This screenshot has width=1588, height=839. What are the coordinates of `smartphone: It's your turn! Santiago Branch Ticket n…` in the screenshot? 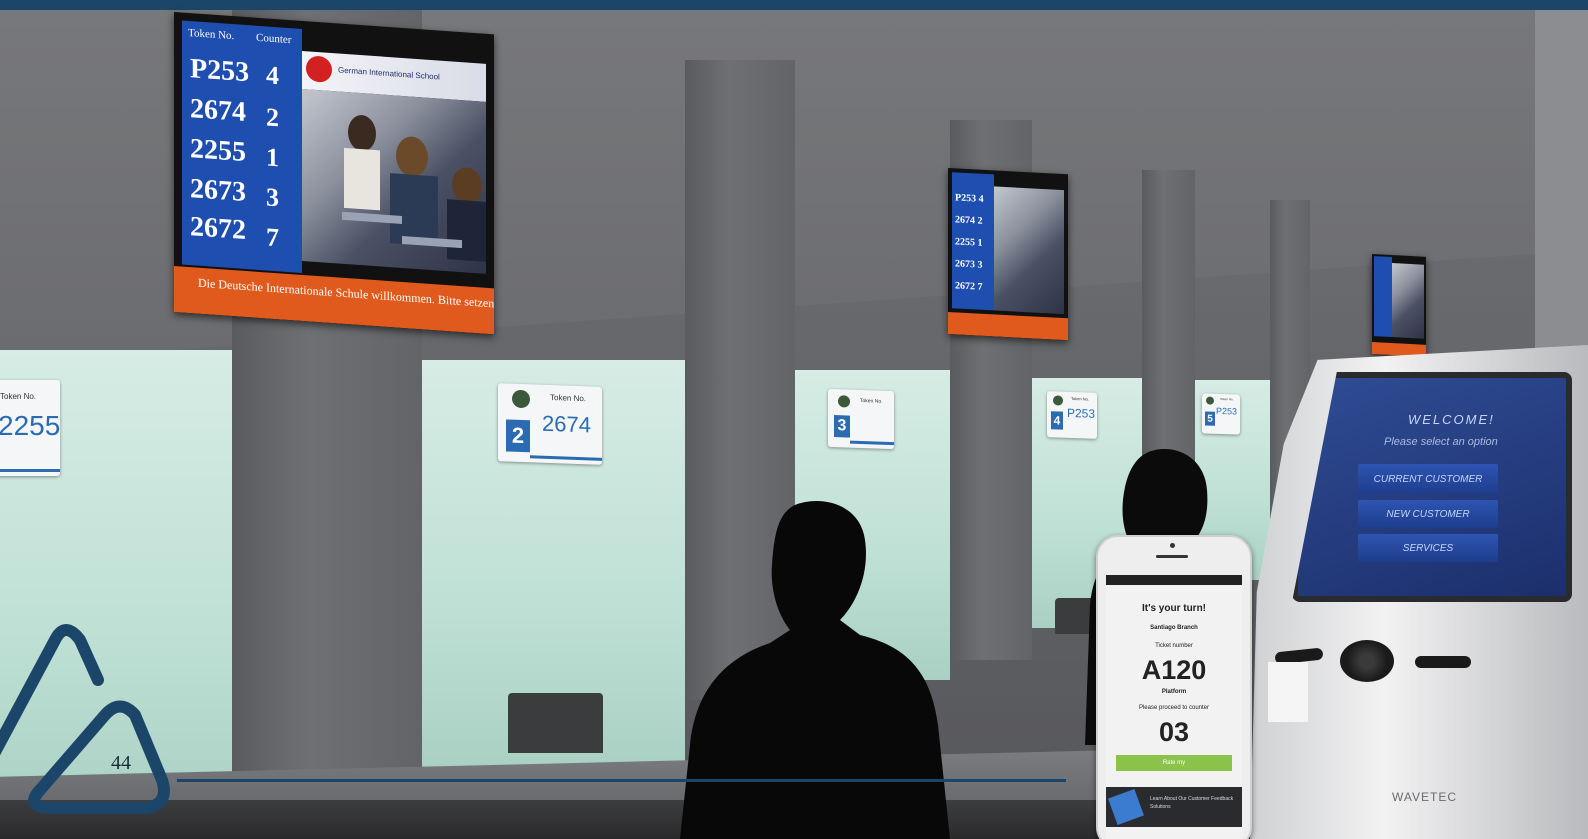 It's located at (1174, 687).